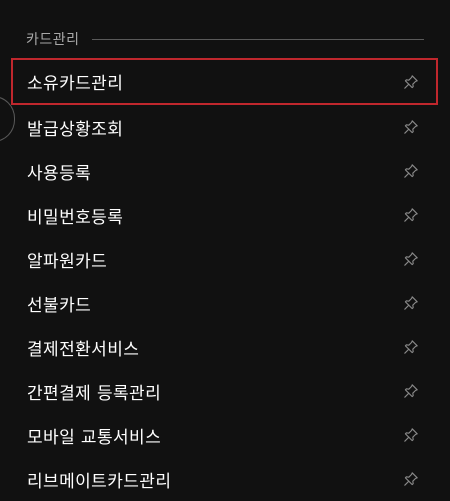 This screenshot has width=450, height=501. Describe the element at coordinates (224, 81) in the screenshot. I see `menu-item-owned-card-management: 소유카드관리` at that location.